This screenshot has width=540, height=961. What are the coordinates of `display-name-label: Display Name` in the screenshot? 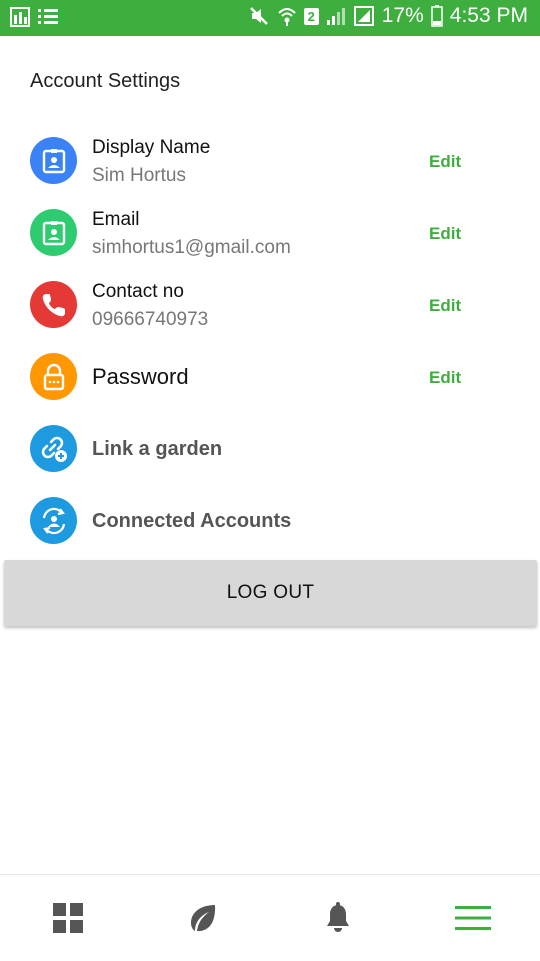 It's located at (151, 147).